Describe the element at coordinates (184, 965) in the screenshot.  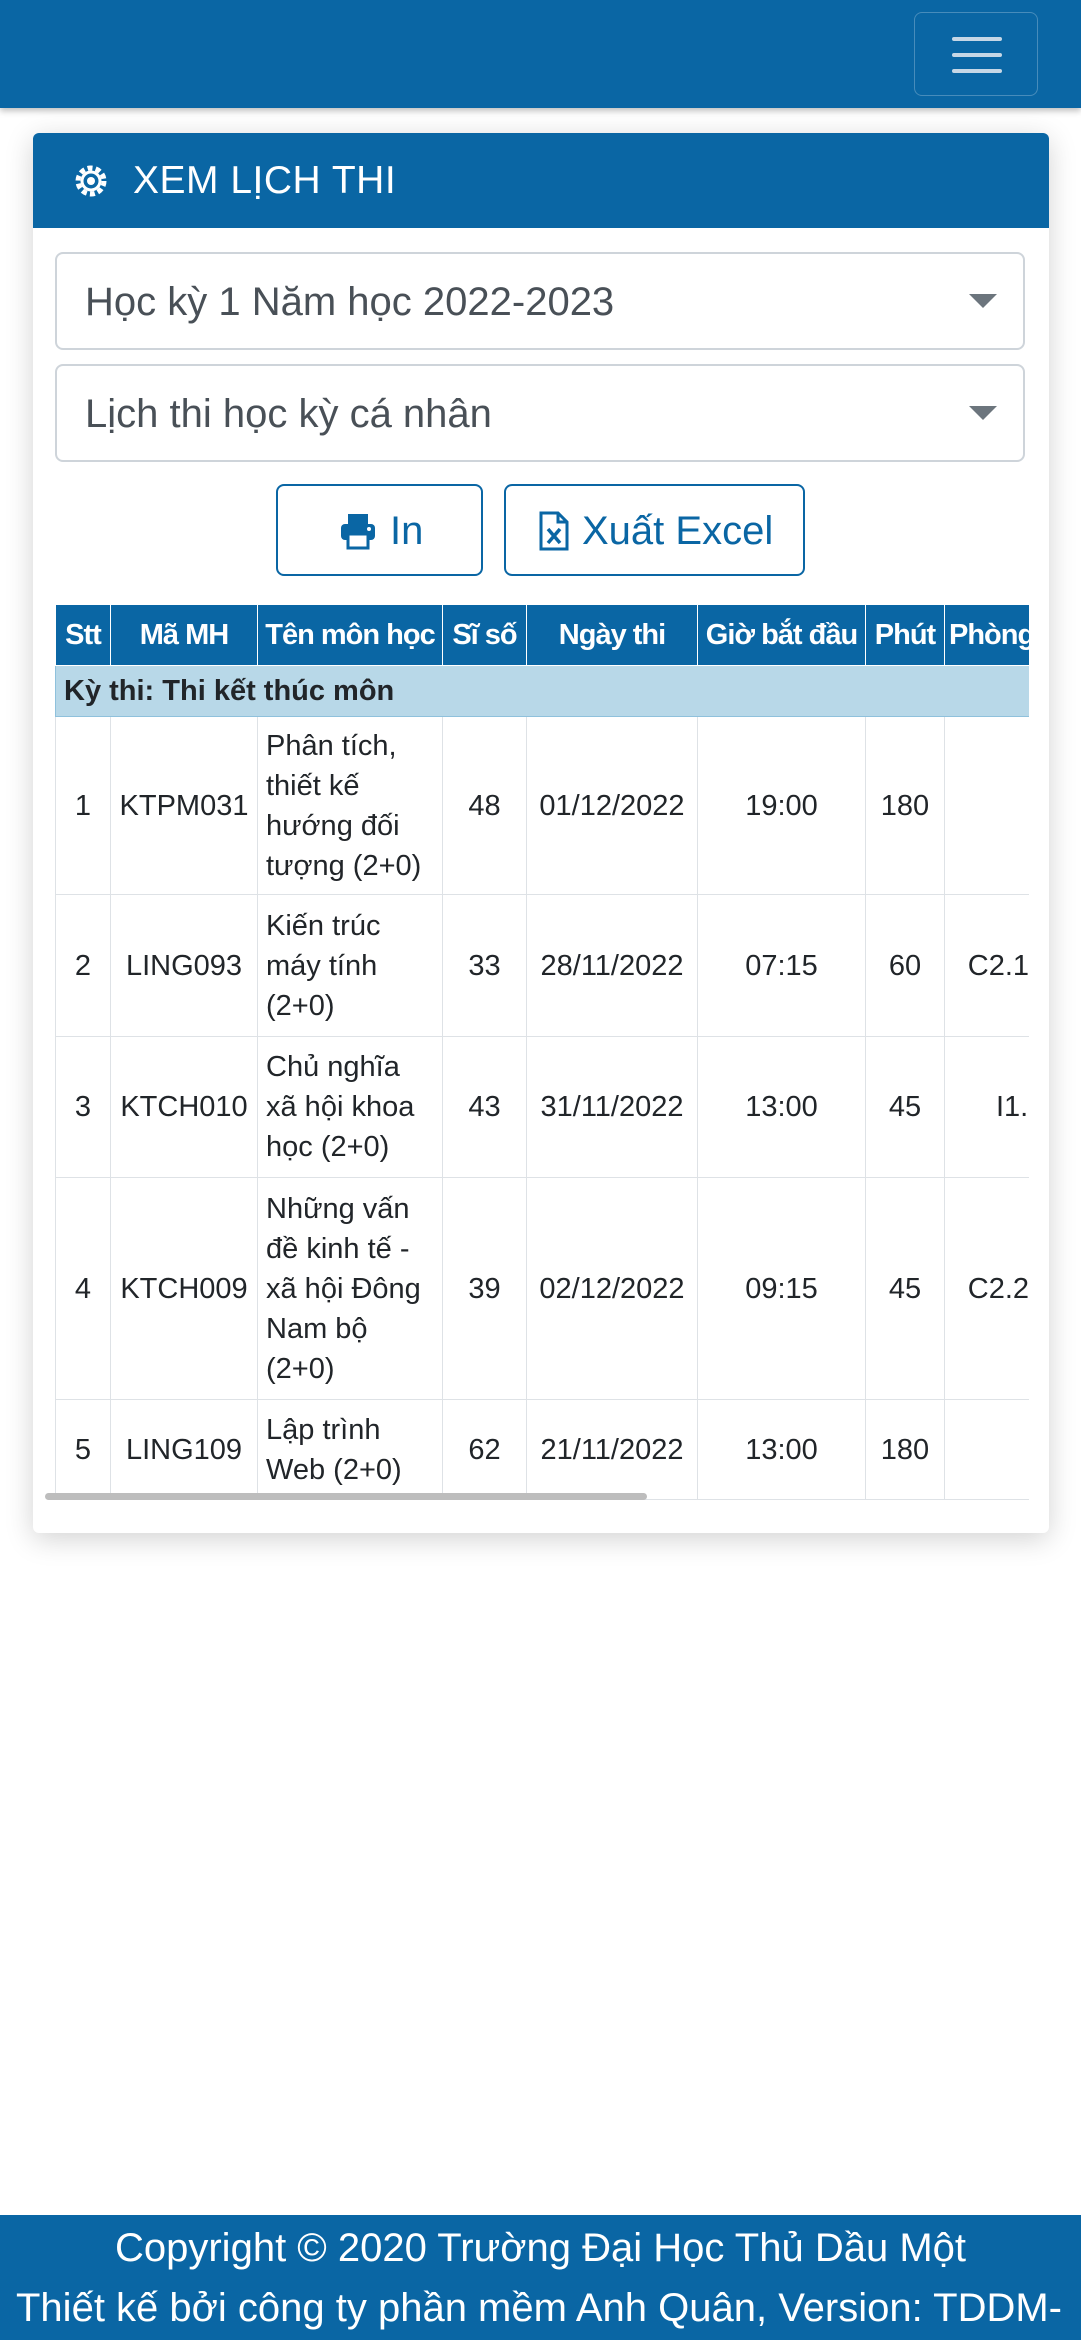
I see `table-cell: LING093` at that location.